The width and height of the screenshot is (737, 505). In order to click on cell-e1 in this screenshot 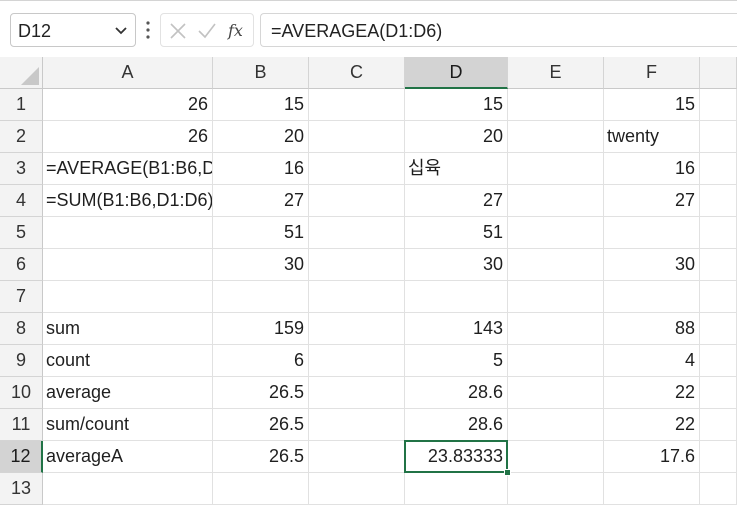, I will do `click(556, 105)`.